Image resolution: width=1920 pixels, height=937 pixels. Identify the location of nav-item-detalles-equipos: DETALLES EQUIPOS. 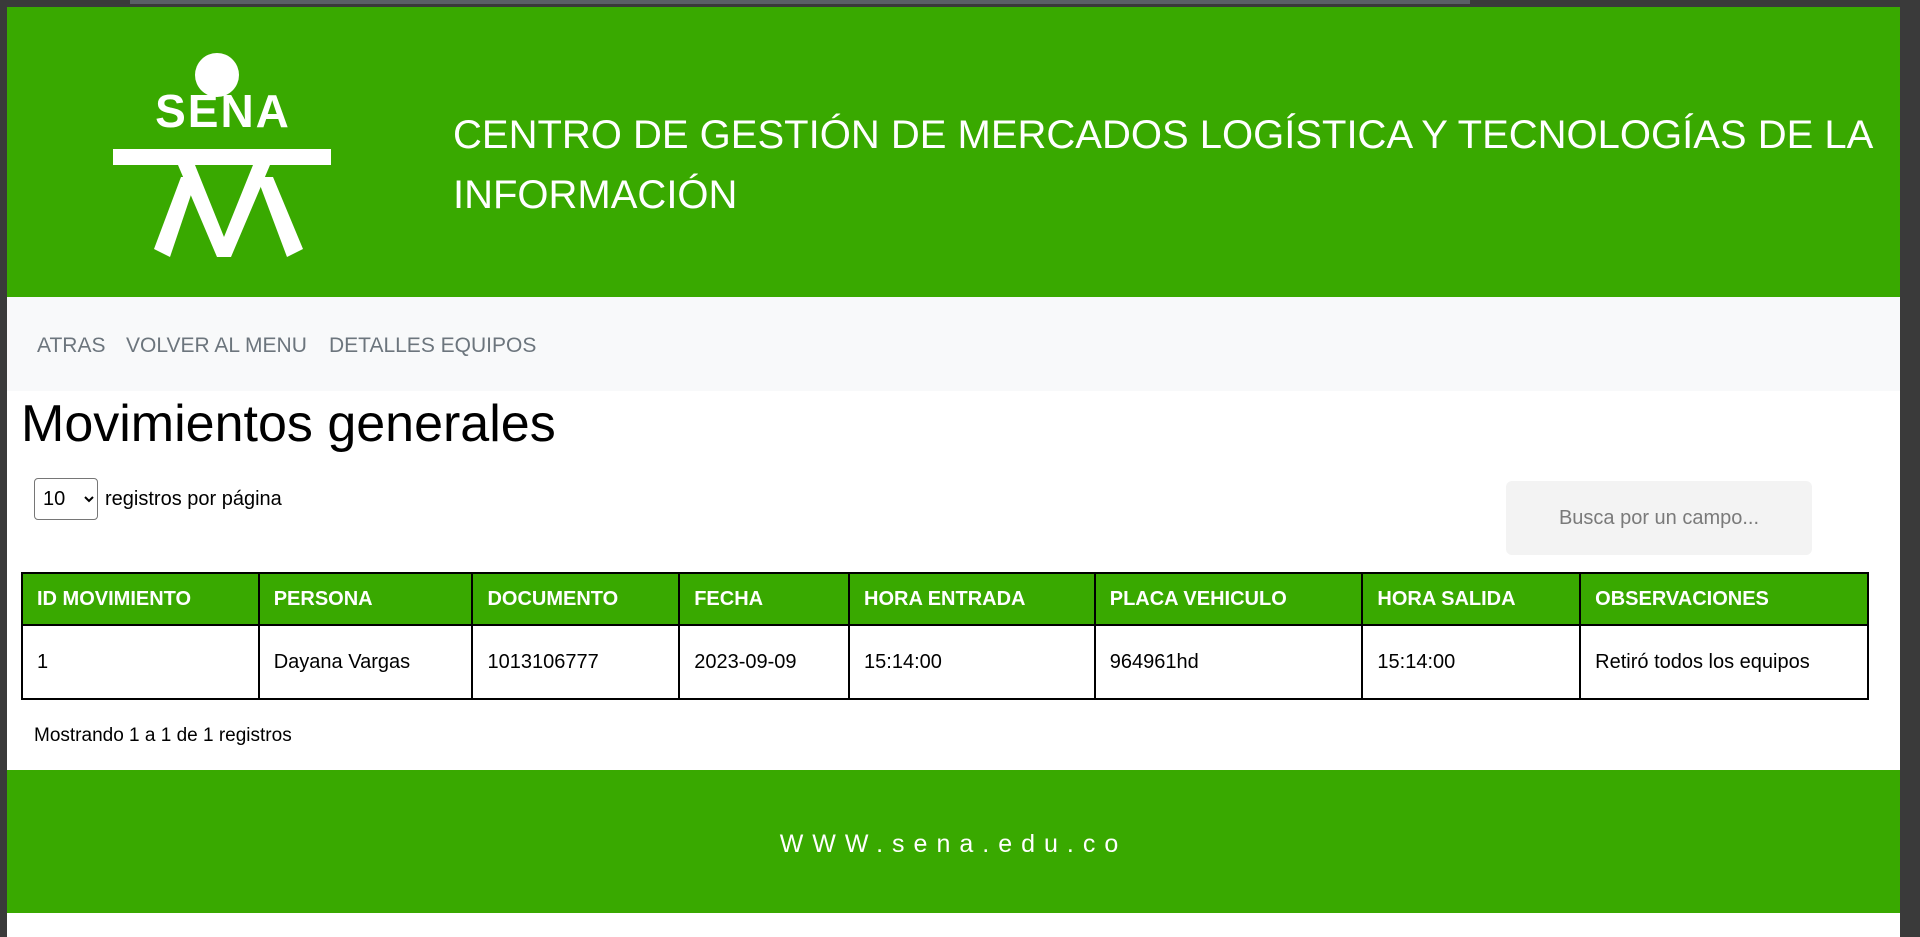
(432, 346).